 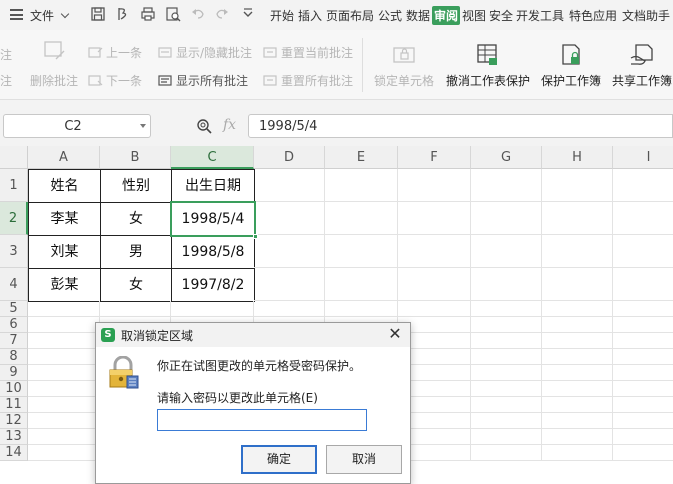 What do you see at coordinates (262, 420) in the screenshot?
I see `password-input` at bounding box center [262, 420].